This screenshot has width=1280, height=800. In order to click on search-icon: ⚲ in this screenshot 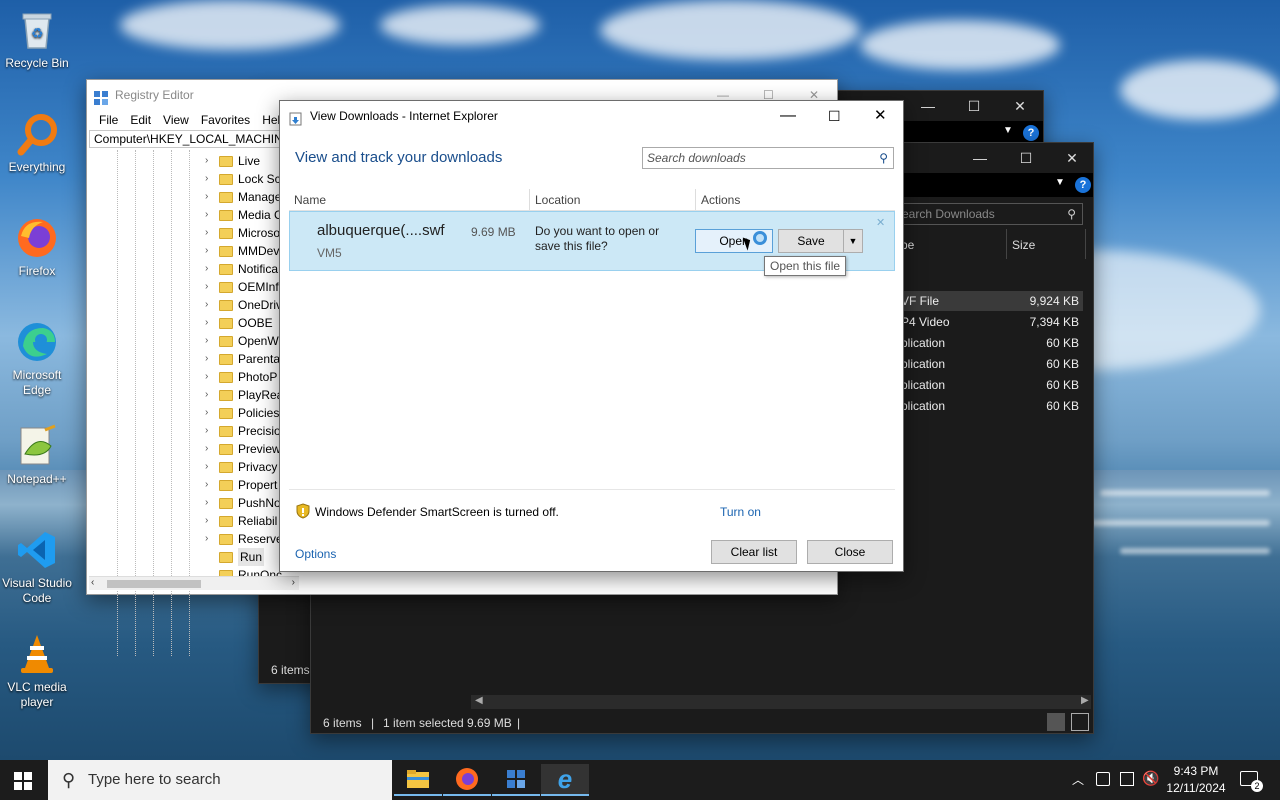, I will do `click(883, 158)`.